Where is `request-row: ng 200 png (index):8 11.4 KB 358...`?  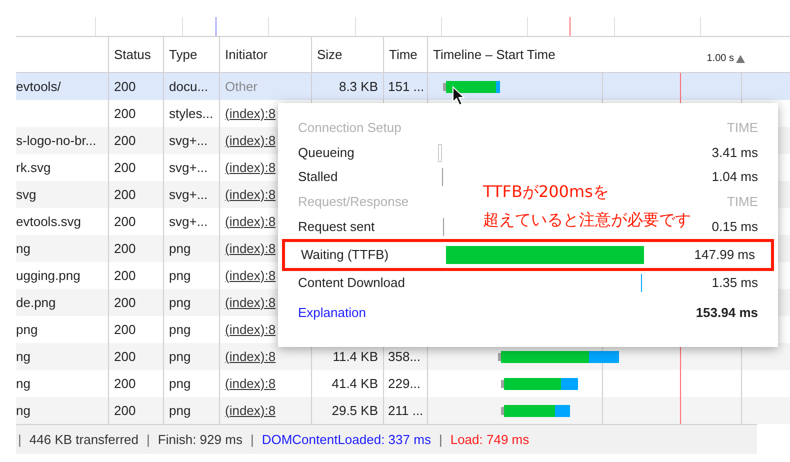 request-row: ng 200 png (index):8 11.4 KB 358... is located at coordinates (403, 356).